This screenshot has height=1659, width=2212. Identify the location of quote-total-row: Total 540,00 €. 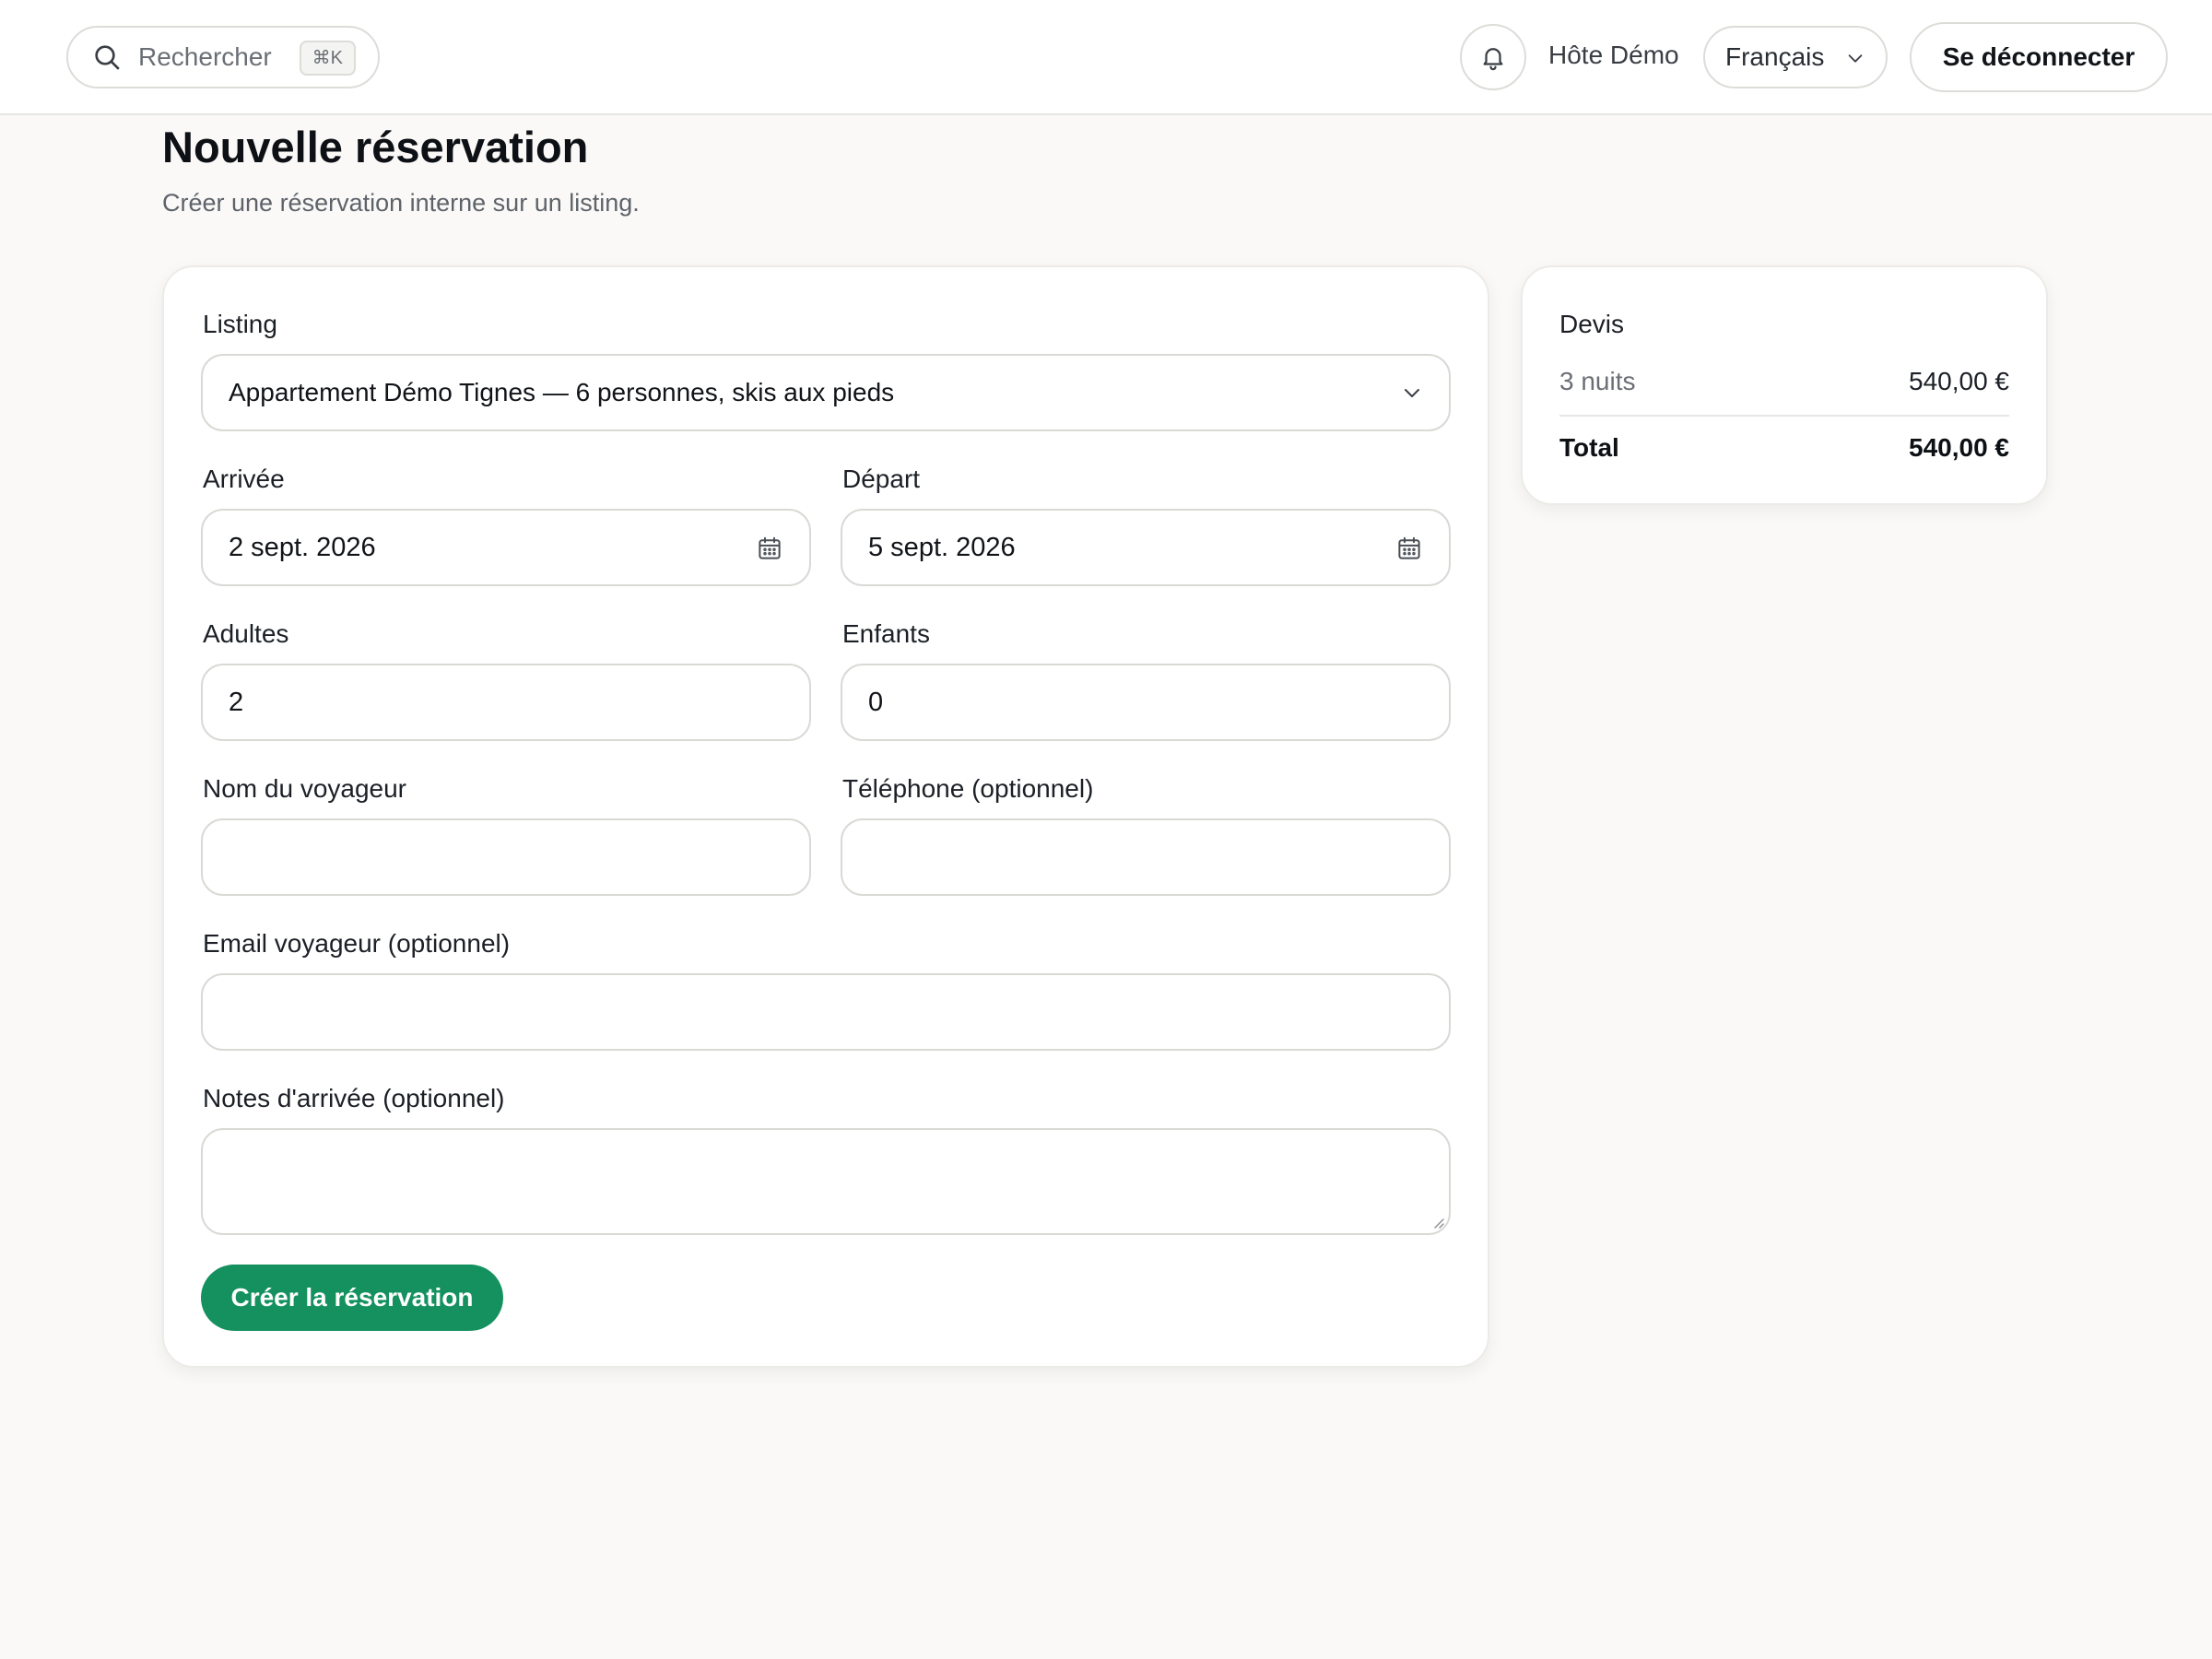
(1784, 448).